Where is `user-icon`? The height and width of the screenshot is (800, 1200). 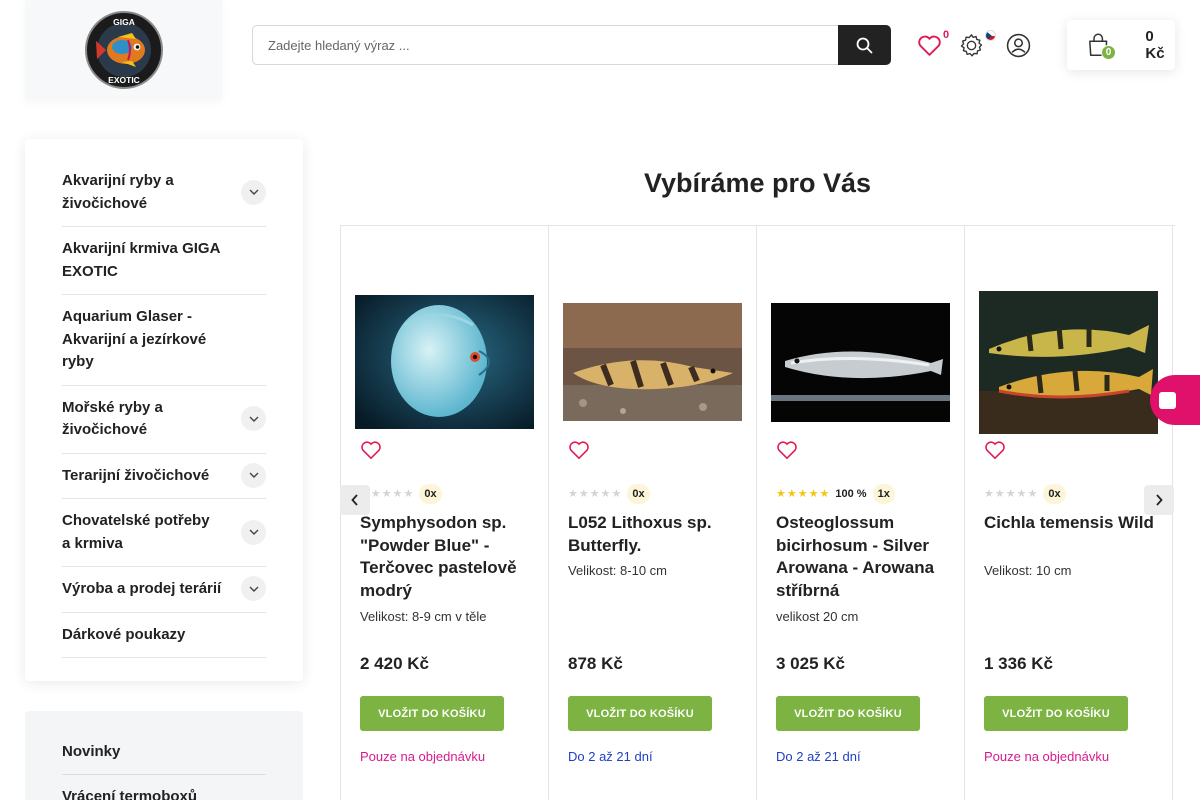 user-icon is located at coordinates (1018, 45).